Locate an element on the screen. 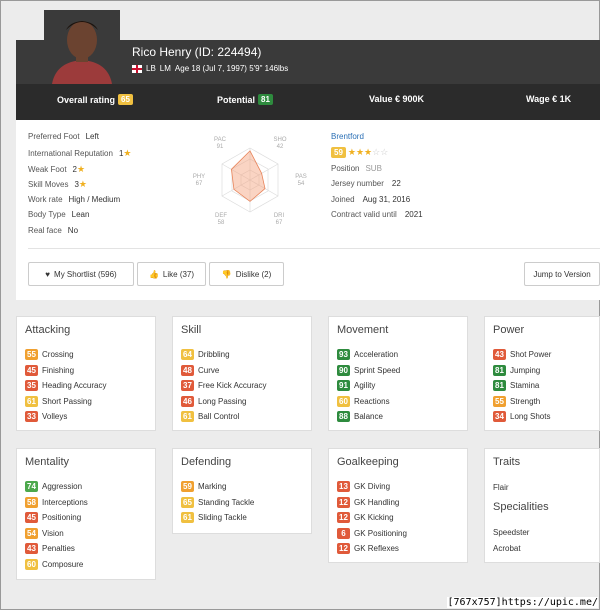  attribute-value-badge: 58 is located at coordinates (31, 502).